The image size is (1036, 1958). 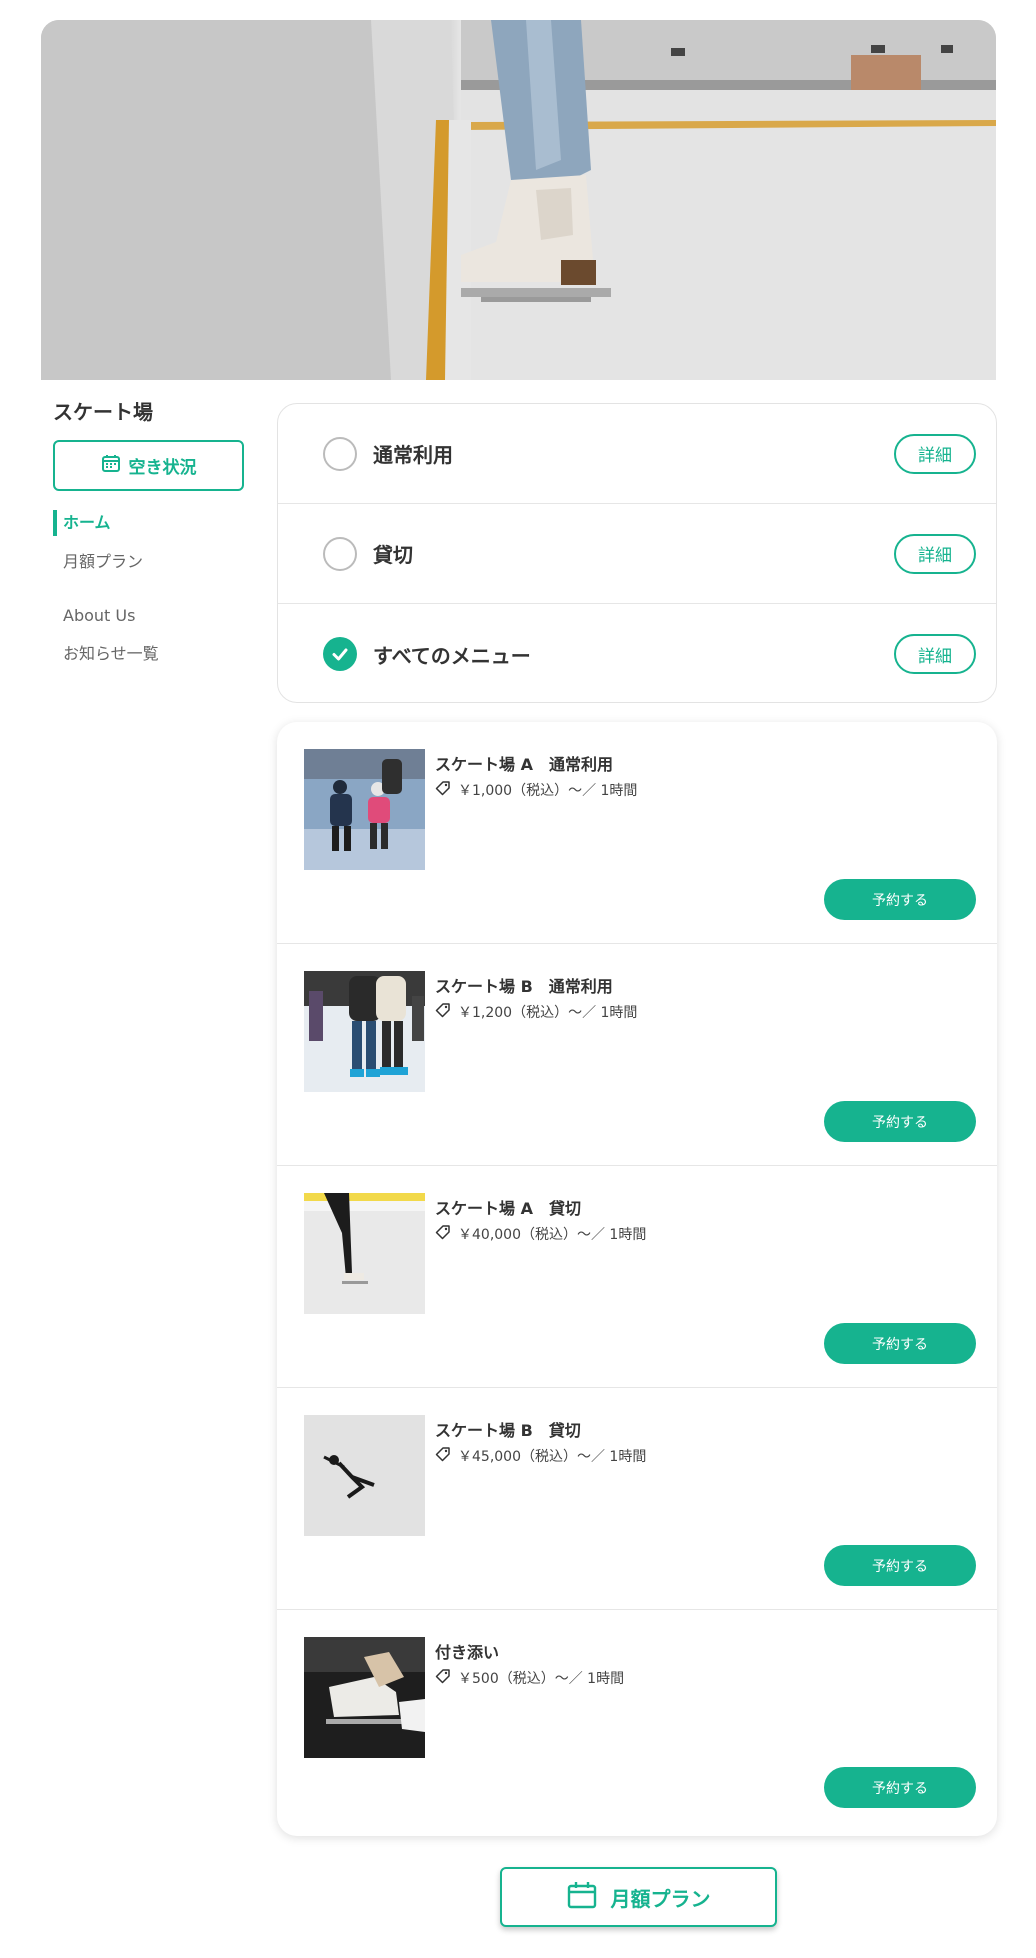 What do you see at coordinates (541, 1679) in the screenshot?
I see `price-text: ￥500（税込）〜／ 1時間` at bounding box center [541, 1679].